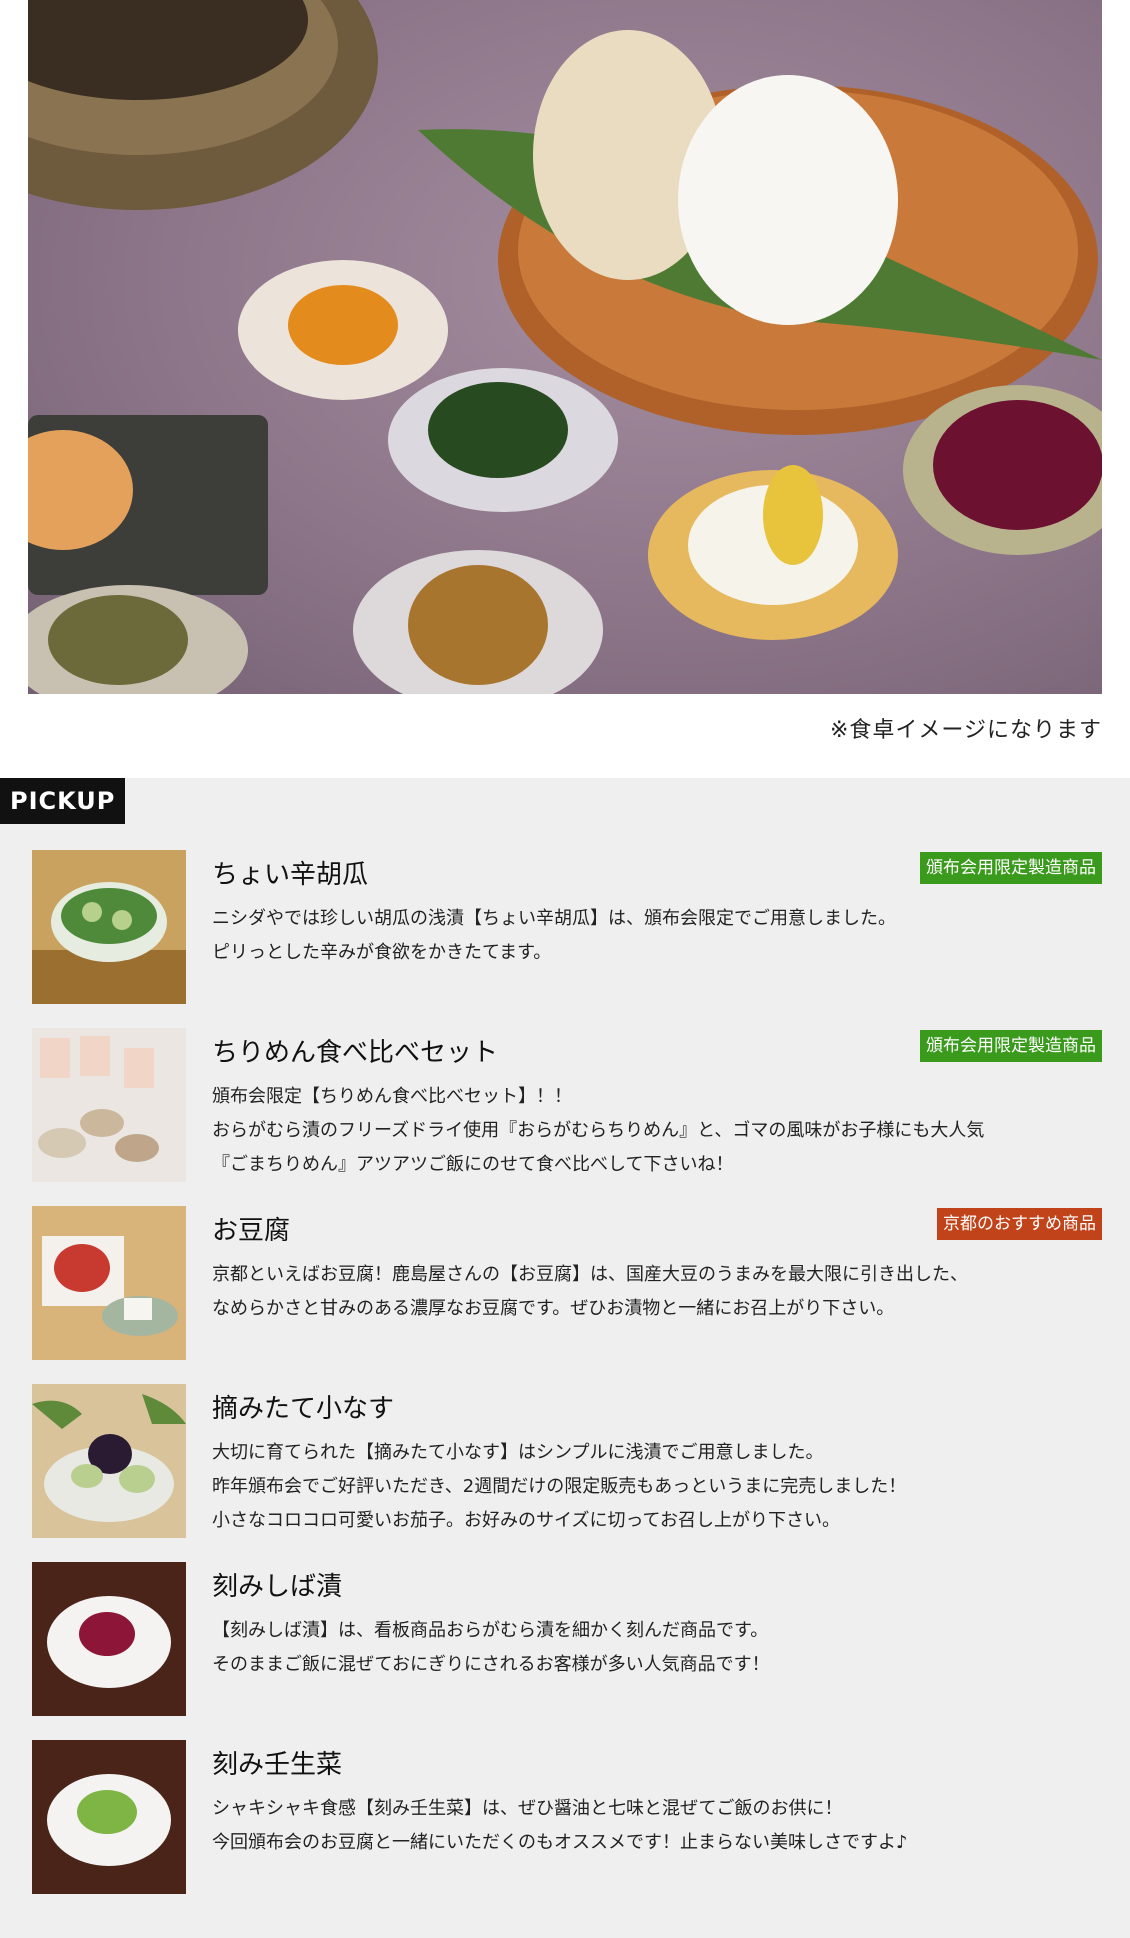 The image size is (1130, 1938). Describe the element at coordinates (560, 1842) in the screenshot. I see `description-line: 今回頒布会のお豆腐と一緒にいただくのもオススメです！止まらない美味しさですよ♪` at that location.